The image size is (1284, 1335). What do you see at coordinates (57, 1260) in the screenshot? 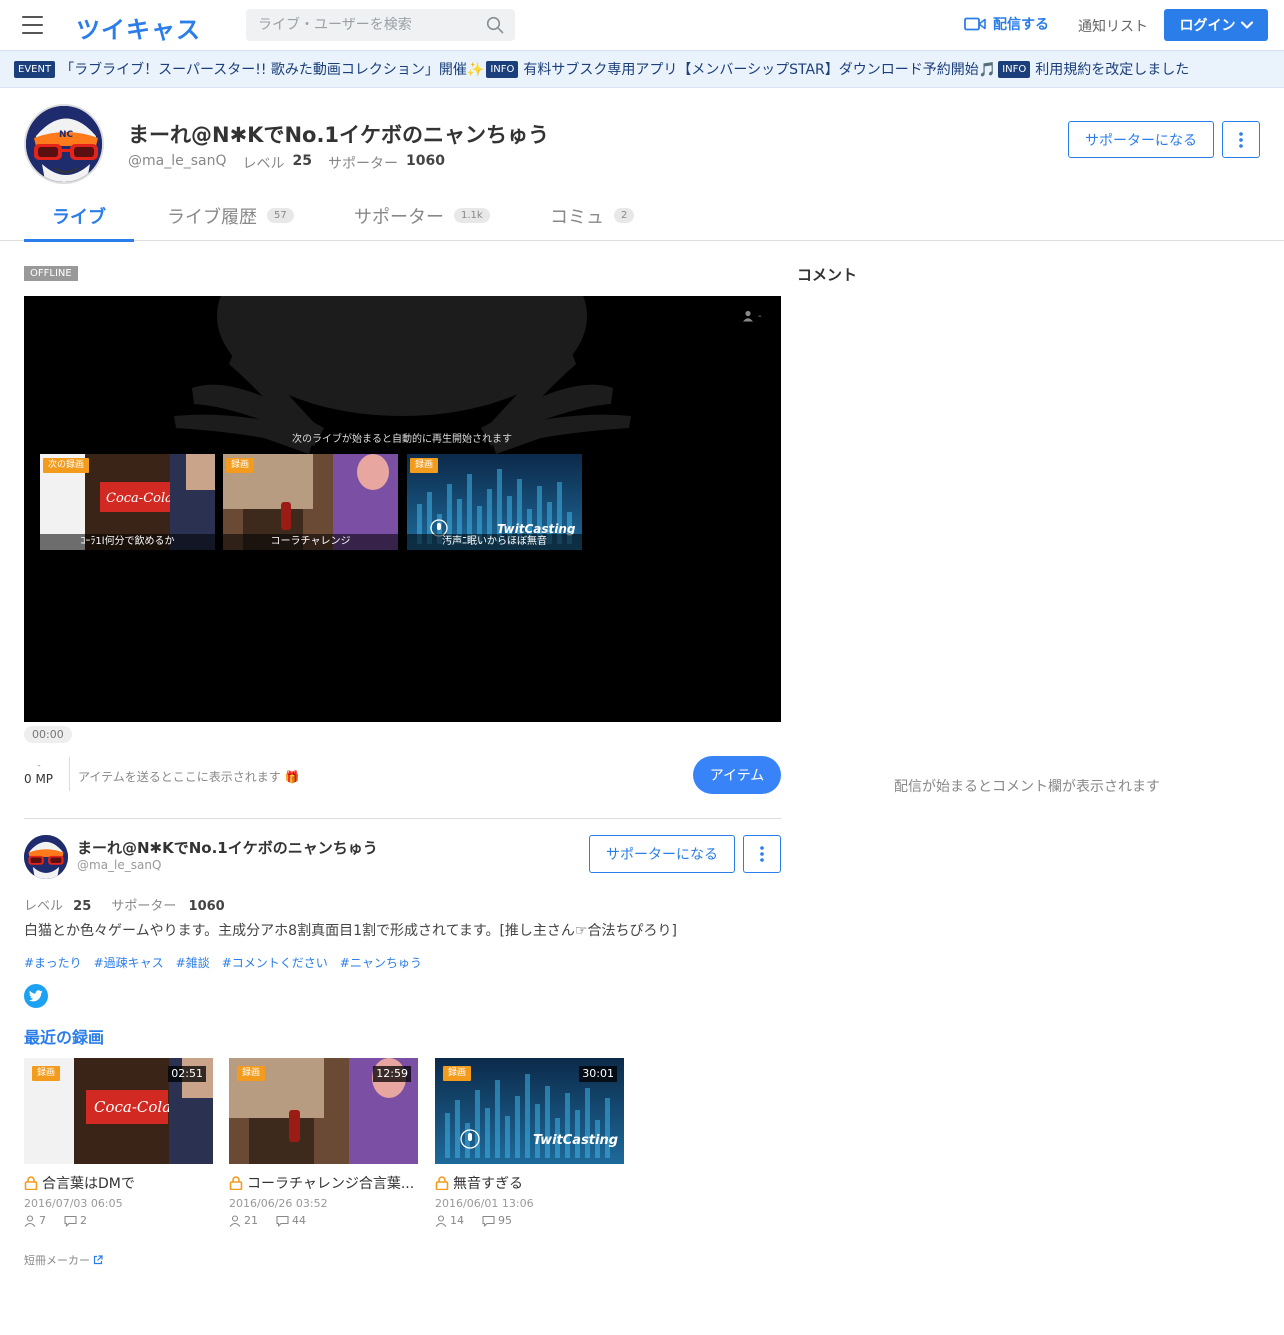
I see `tanzaku-label: 短冊メーカー` at bounding box center [57, 1260].